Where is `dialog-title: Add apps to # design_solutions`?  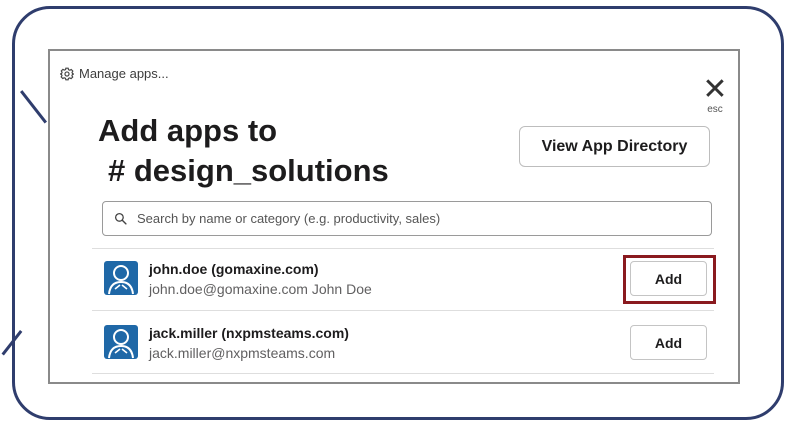 dialog-title: Add apps to # design_solutions is located at coordinates (243, 151).